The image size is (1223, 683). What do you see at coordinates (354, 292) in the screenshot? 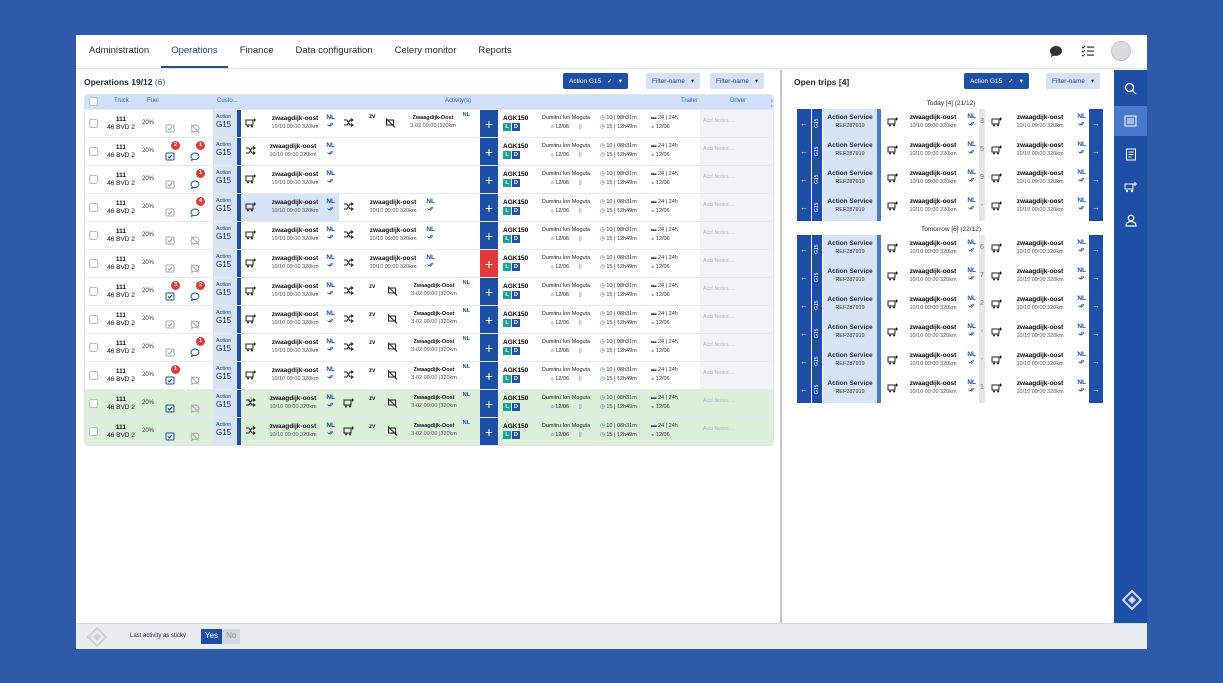
I see `activity-transfer` at bounding box center [354, 292].